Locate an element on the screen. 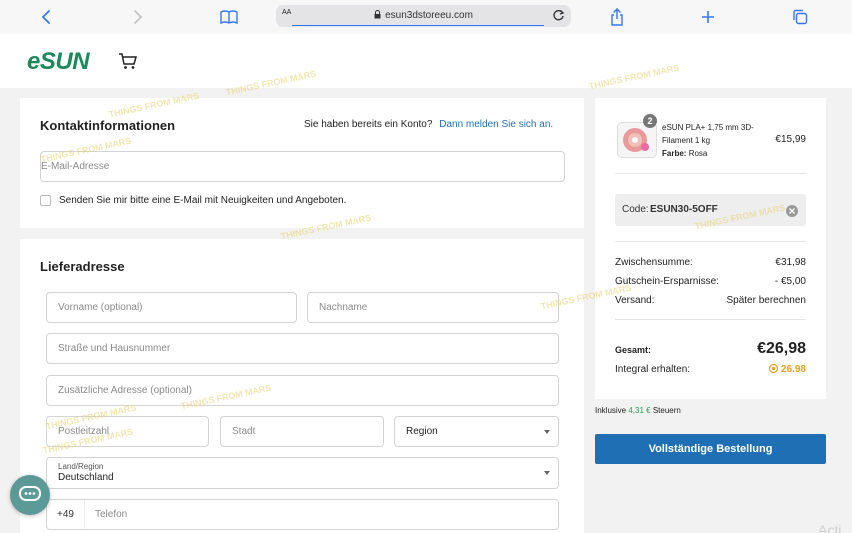 This screenshot has height=533, width=852. esun-logo: eSUN is located at coordinates (58, 62).